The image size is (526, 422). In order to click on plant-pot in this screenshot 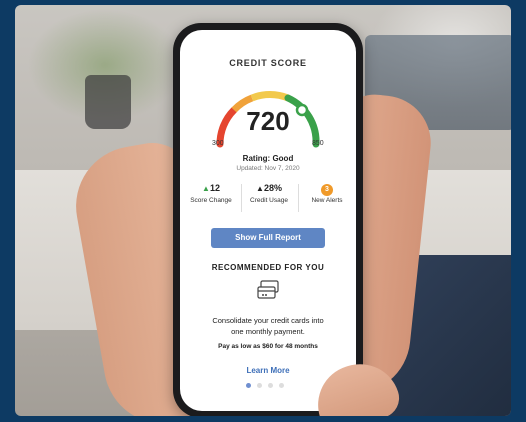, I will do `click(108, 102)`.